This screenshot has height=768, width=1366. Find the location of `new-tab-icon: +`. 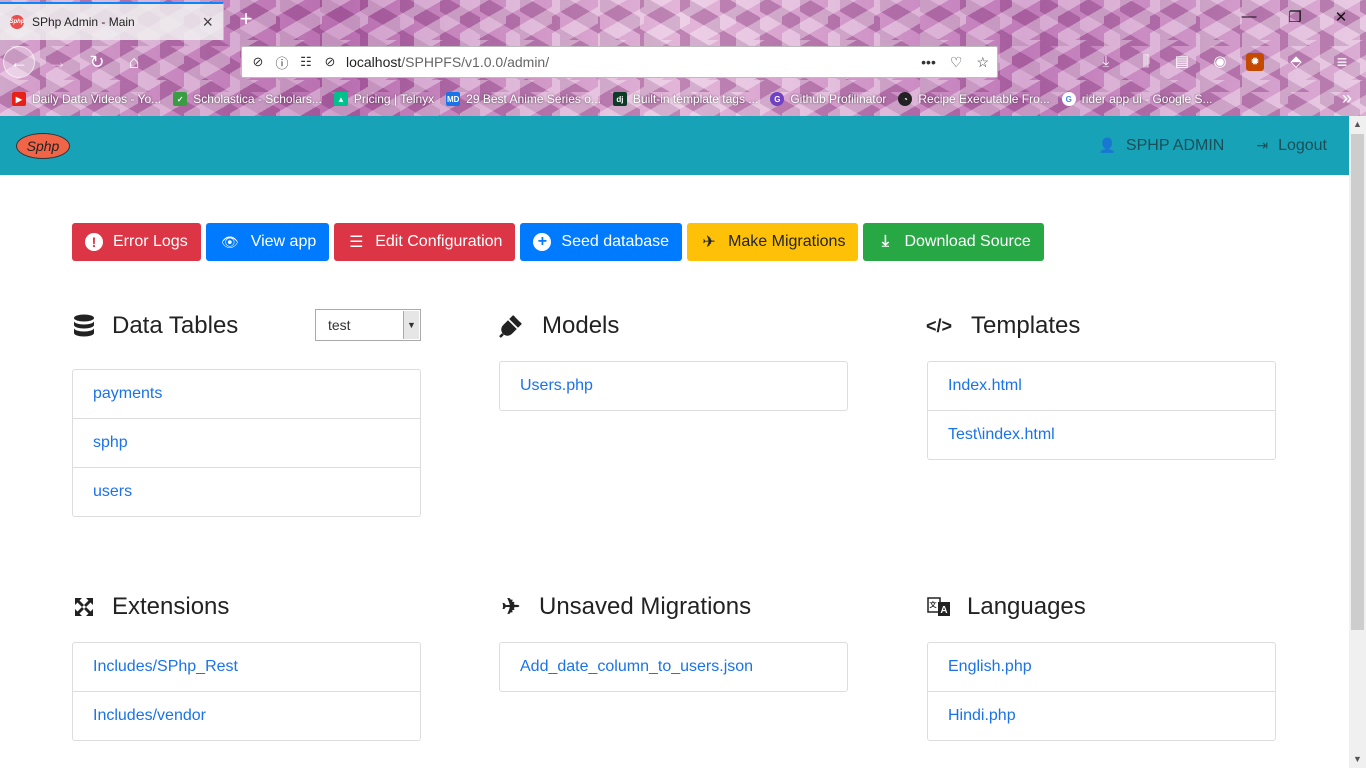

new-tab-icon: + is located at coordinates (246, 19).